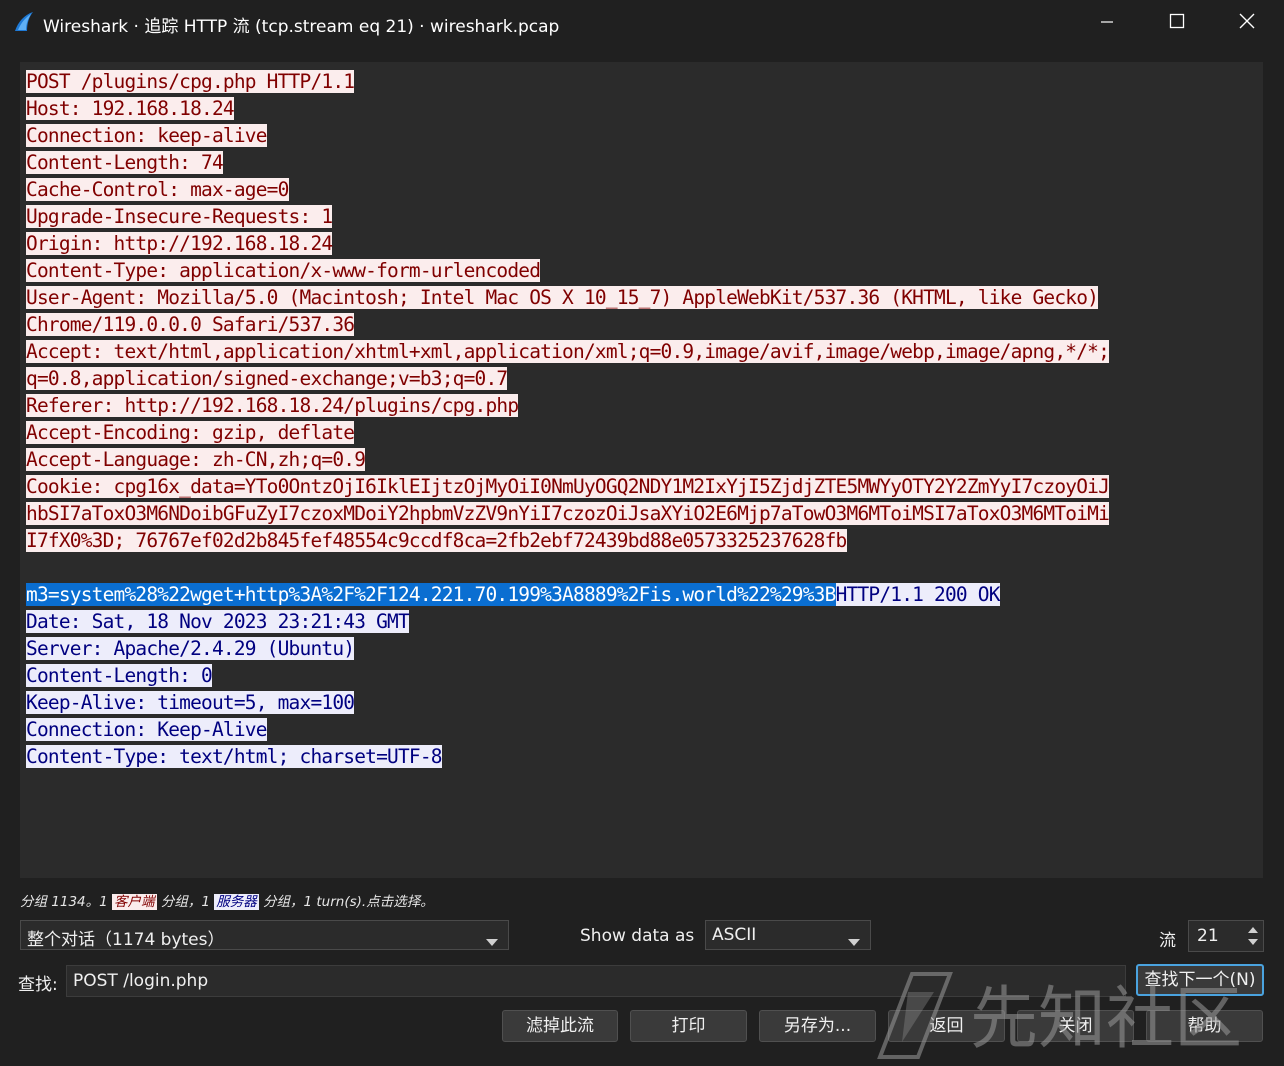 Image resolution: width=1284 pixels, height=1066 pixels. I want to click on maximize-button, so click(1177, 23).